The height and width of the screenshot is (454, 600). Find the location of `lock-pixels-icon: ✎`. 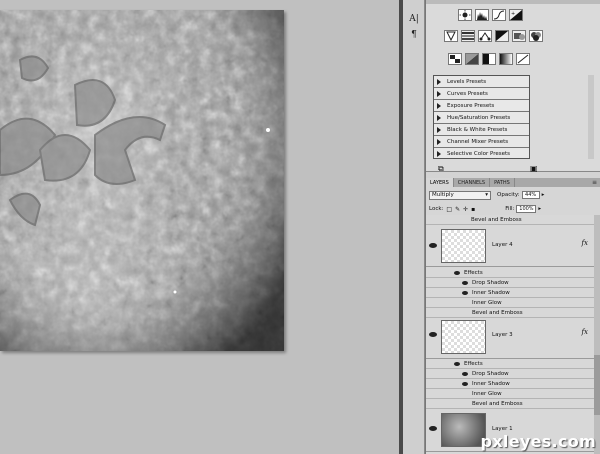

lock-pixels-icon: ✎ is located at coordinates (457, 209).